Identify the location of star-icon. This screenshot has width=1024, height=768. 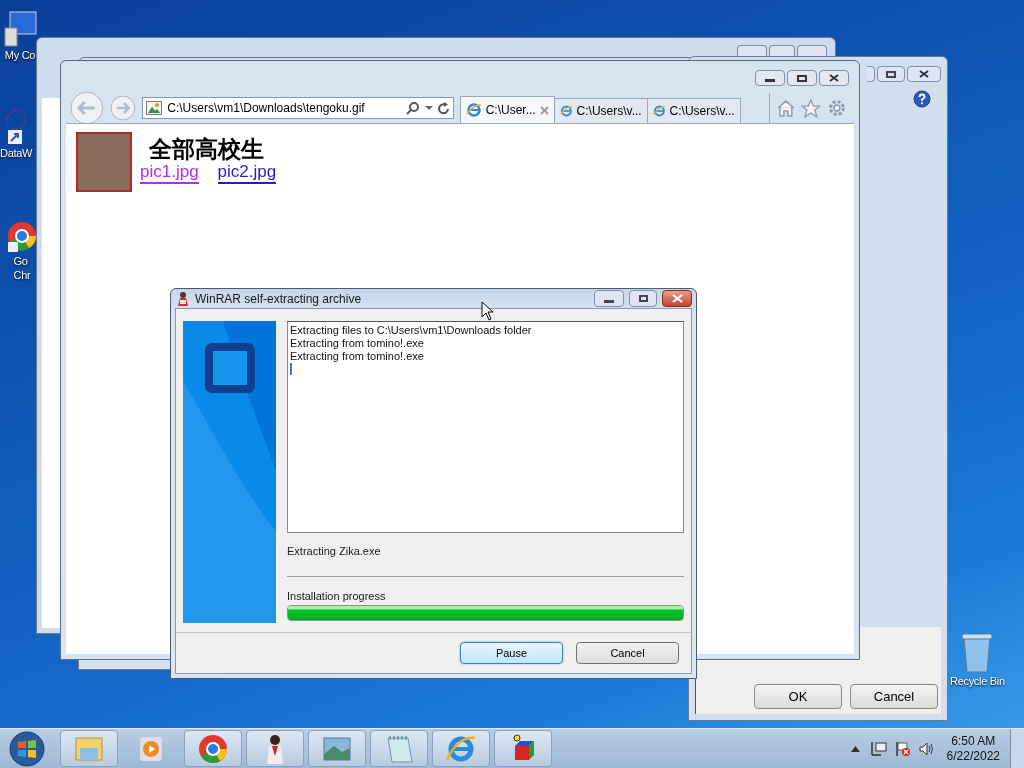
(811, 108).